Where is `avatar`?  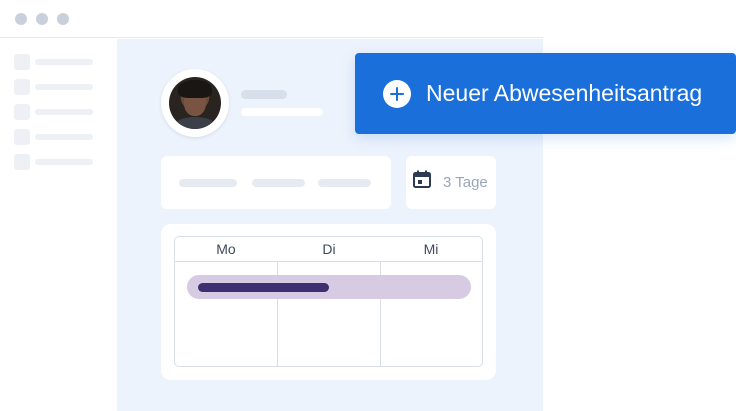
avatar is located at coordinates (195, 103).